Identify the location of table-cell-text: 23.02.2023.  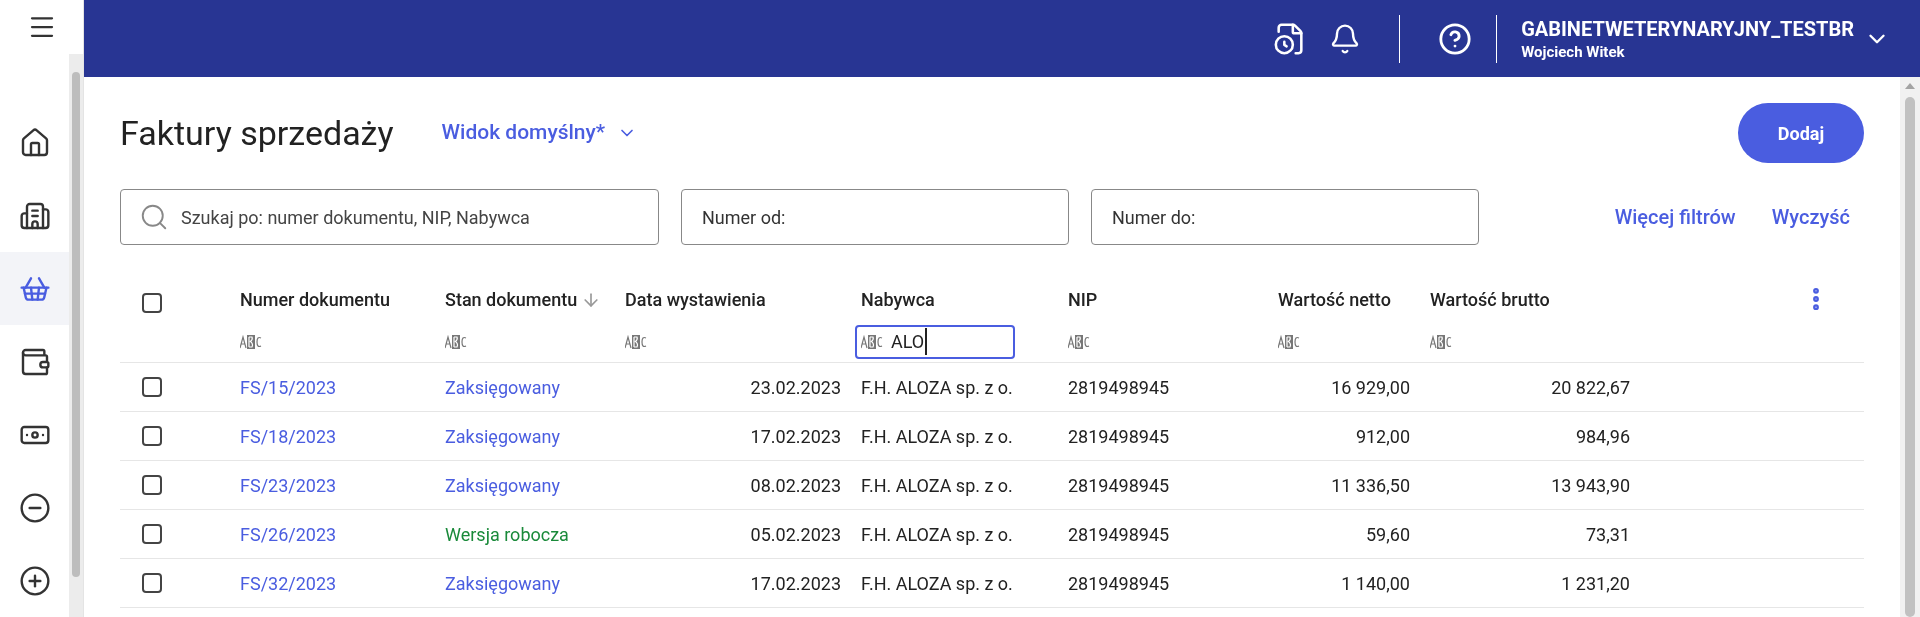
(795, 387).